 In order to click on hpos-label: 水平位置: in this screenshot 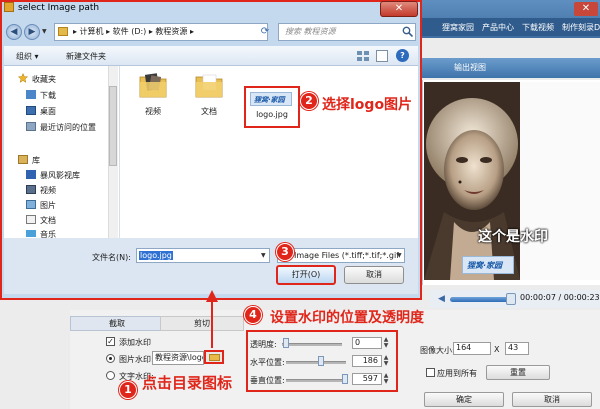, I will do `click(267, 362)`.